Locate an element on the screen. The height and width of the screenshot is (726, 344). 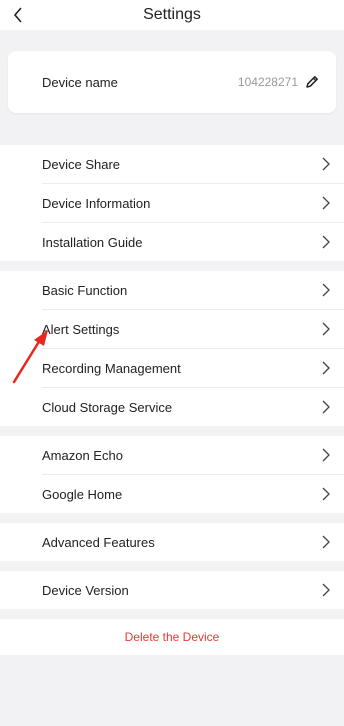
menu-item-label: Device Share is located at coordinates (81, 164).